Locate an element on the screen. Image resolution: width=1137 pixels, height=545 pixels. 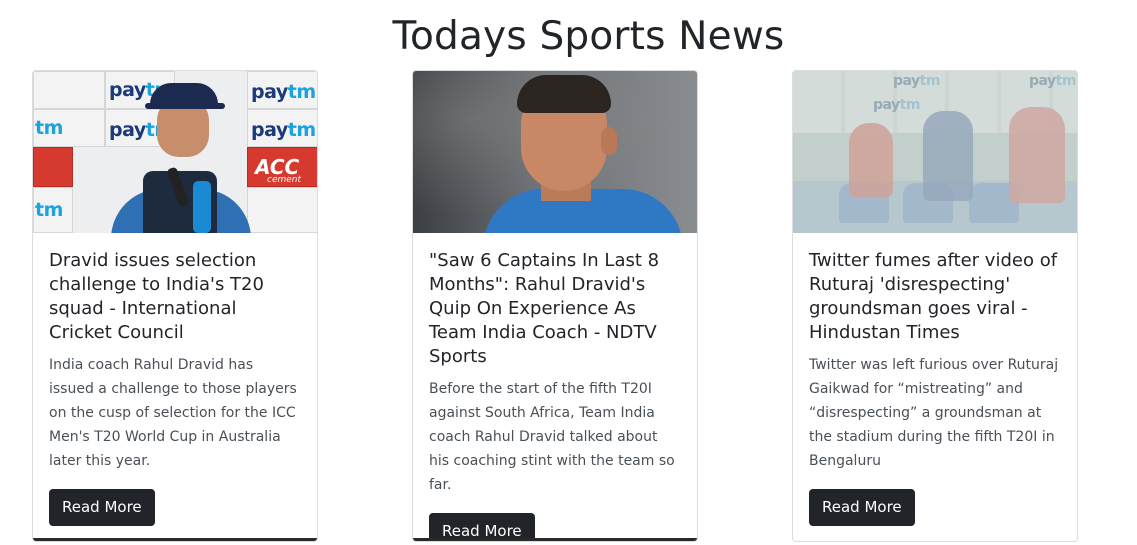
page-title: Todays Sports News is located at coordinates (588, 36).